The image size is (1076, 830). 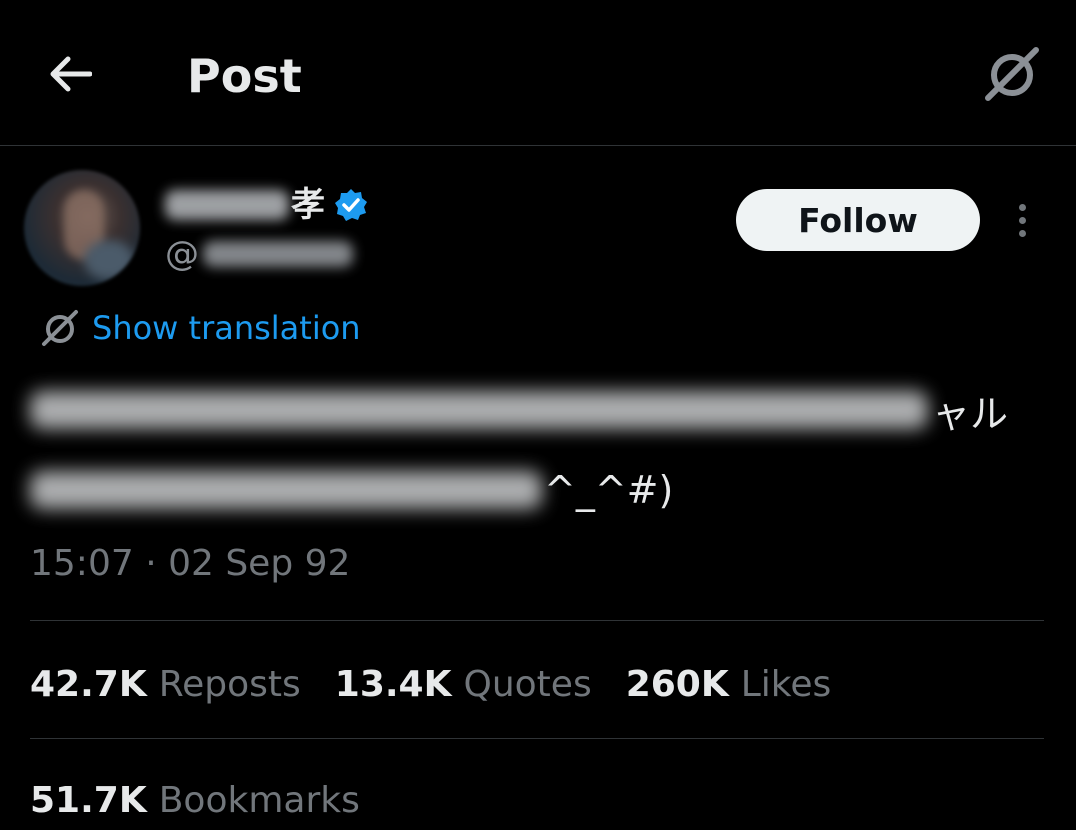 What do you see at coordinates (190, 564) in the screenshot?
I see `post-timestamp: 15:07 · 02 Sep 92` at bounding box center [190, 564].